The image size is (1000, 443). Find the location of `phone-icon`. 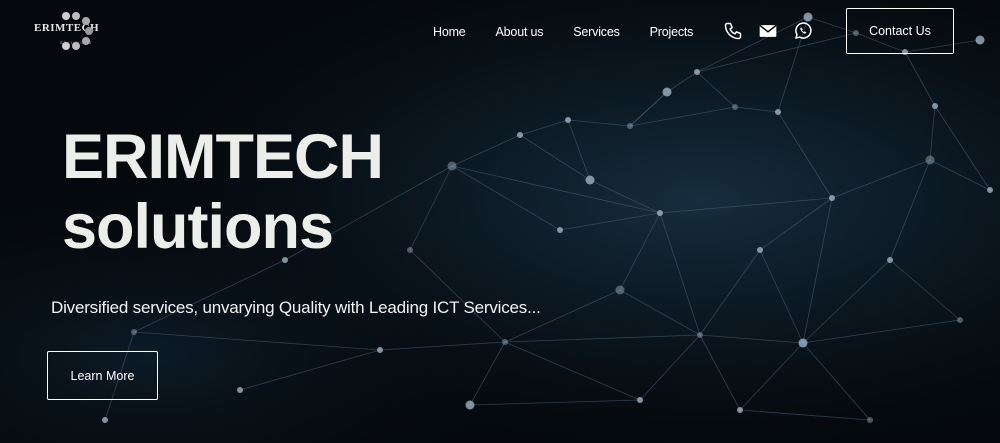

phone-icon is located at coordinates (734, 31).